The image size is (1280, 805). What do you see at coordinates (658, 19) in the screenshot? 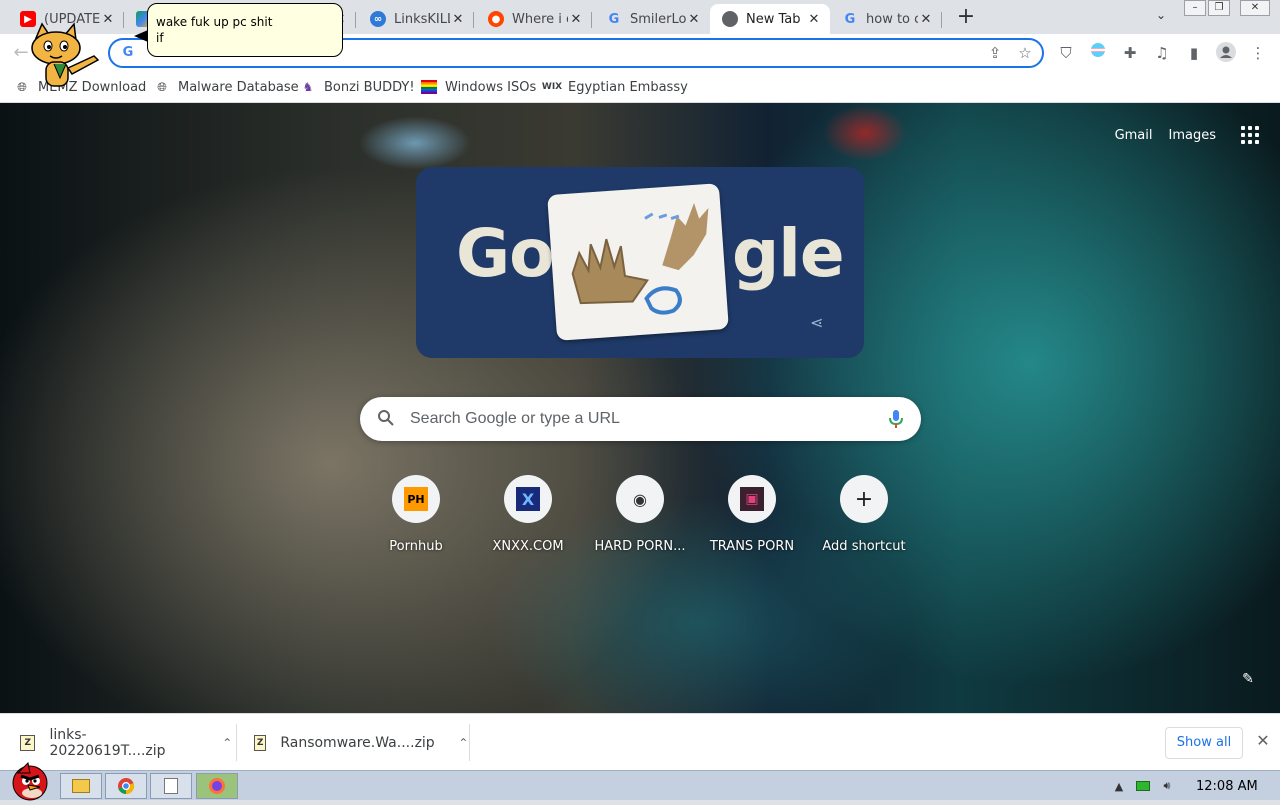
I see `tab-title: SmilerLo` at bounding box center [658, 19].